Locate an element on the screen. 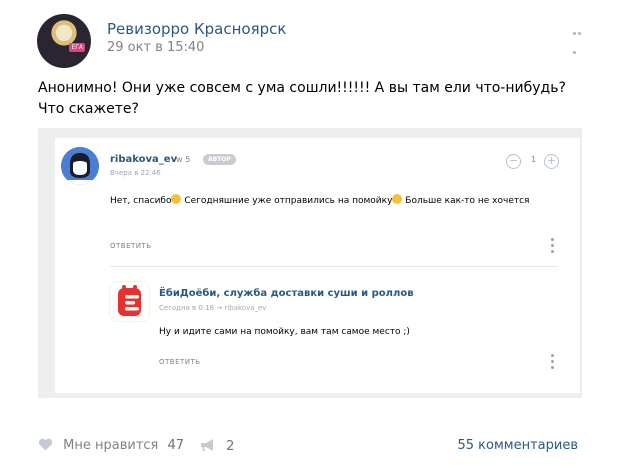  reply-arrow-icon: → is located at coordinates (219, 308).